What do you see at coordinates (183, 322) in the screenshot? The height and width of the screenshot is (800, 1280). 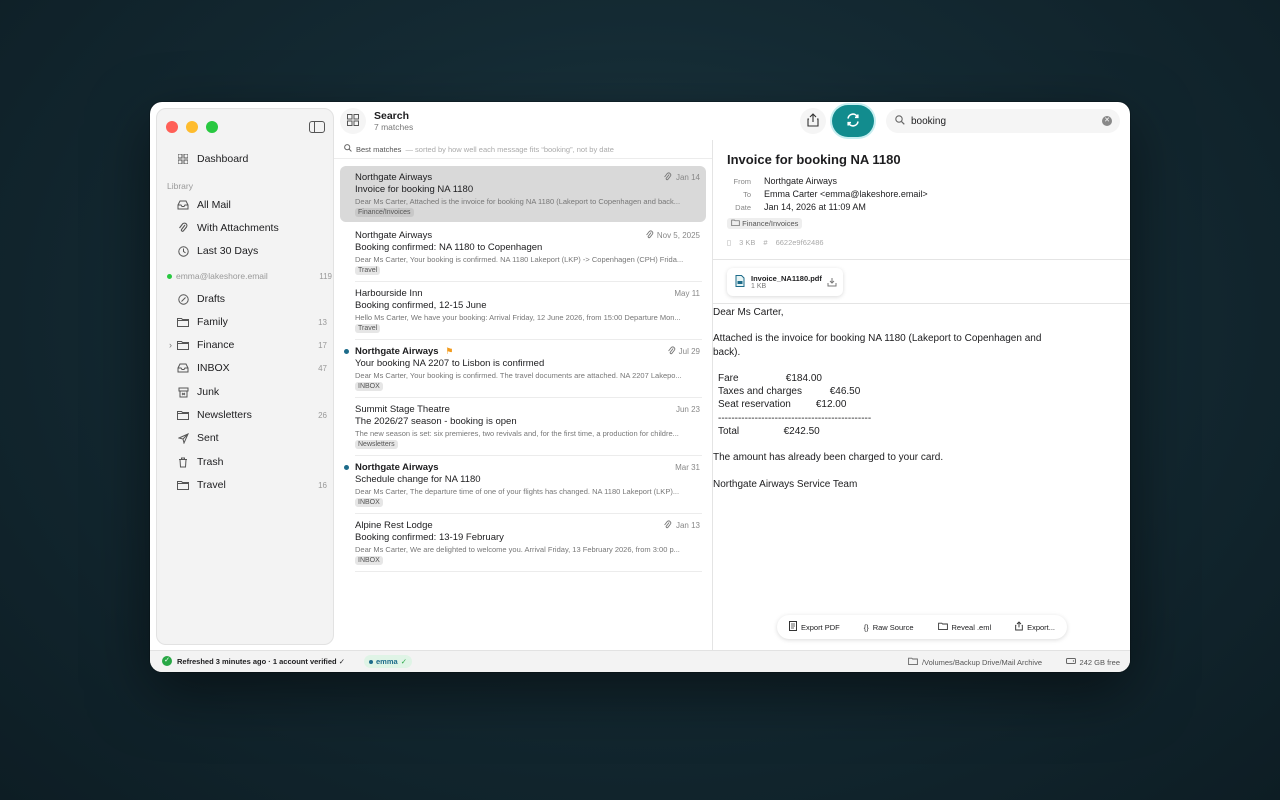 I see `folder-icon` at bounding box center [183, 322].